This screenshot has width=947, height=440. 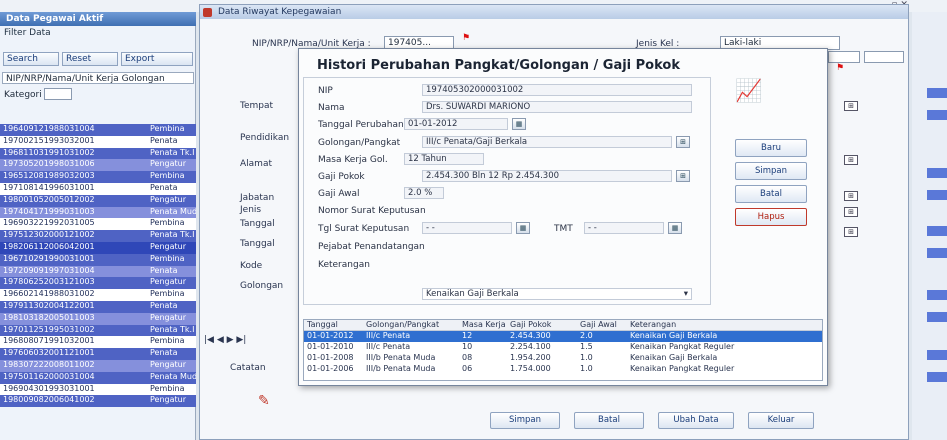 What do you see at coordinates (456, 124) in the screenshot?
I see `field-tanggal: 01-01-2012` at bounding box center [456, 124].